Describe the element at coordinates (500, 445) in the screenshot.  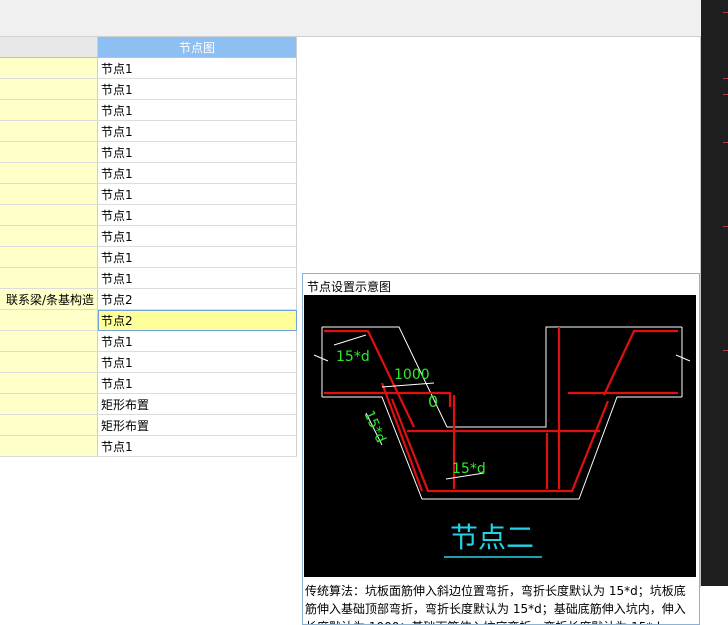
I see `rebar-slope-left` at that location.